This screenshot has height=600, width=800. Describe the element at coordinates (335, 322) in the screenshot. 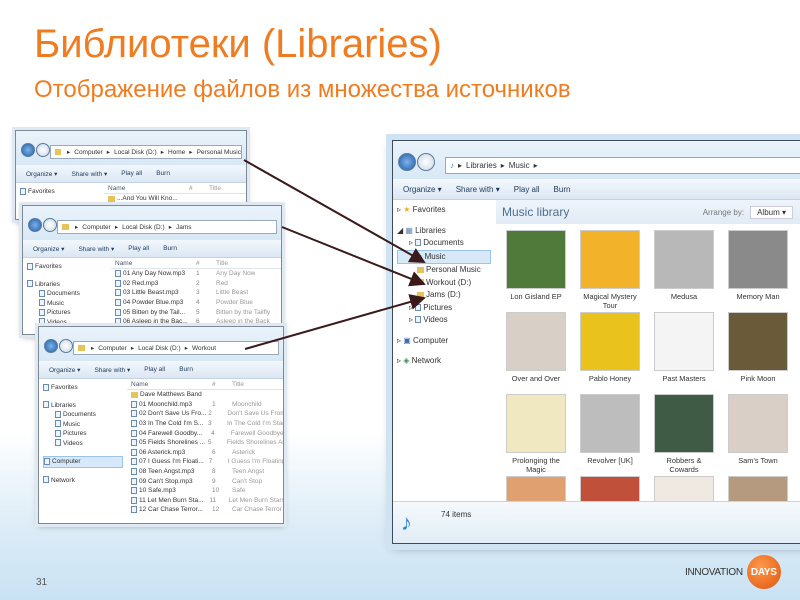

I see `arrow-workout` at that location.